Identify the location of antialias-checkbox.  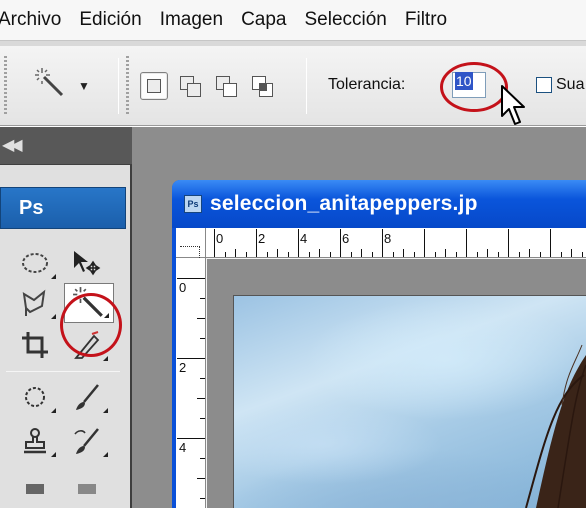
(544, 85).